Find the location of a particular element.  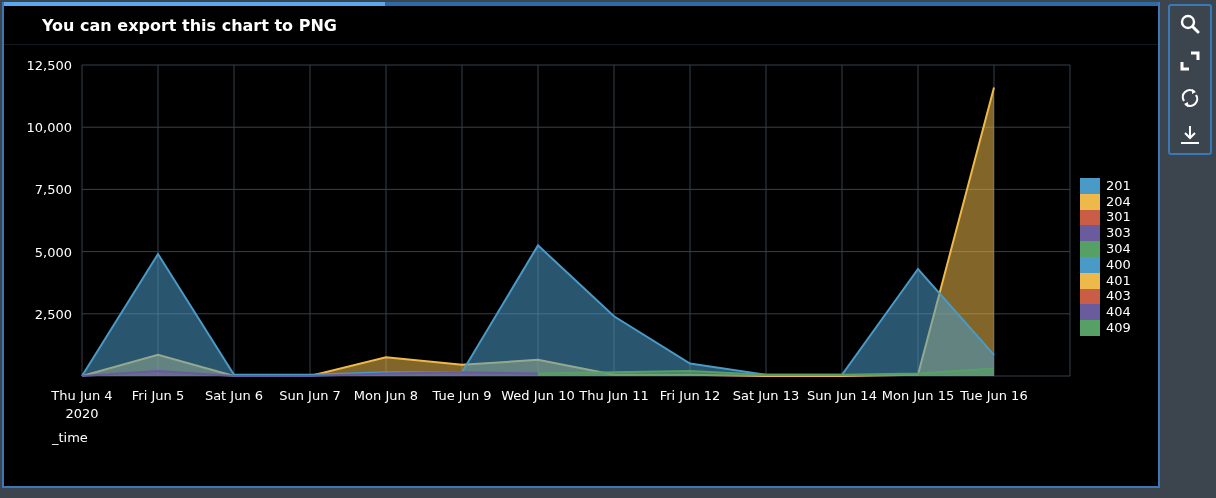

x-tick-label: Sat Jun 13 is located at coordinates (766, 395).